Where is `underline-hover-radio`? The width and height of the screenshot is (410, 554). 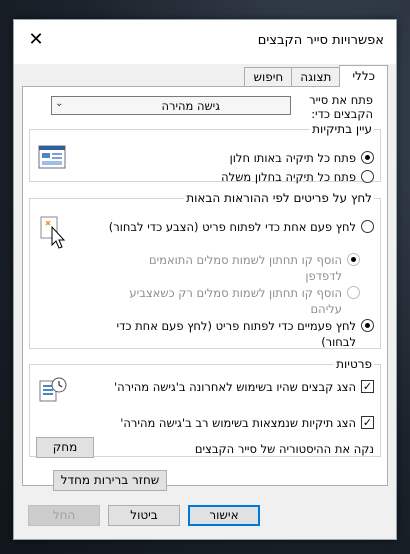
underline-hover-radio is located at coordinates (353, 292).